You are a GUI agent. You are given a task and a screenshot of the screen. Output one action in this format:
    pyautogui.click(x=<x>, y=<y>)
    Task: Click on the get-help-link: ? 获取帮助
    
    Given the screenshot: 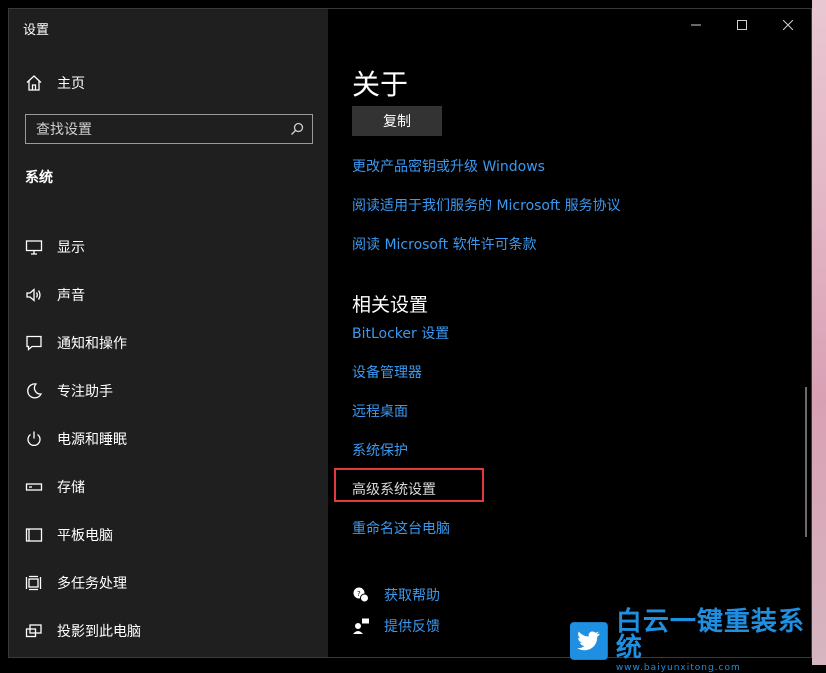 What is the action you would take?
    pyautogui.click(x=396, y=595)
    